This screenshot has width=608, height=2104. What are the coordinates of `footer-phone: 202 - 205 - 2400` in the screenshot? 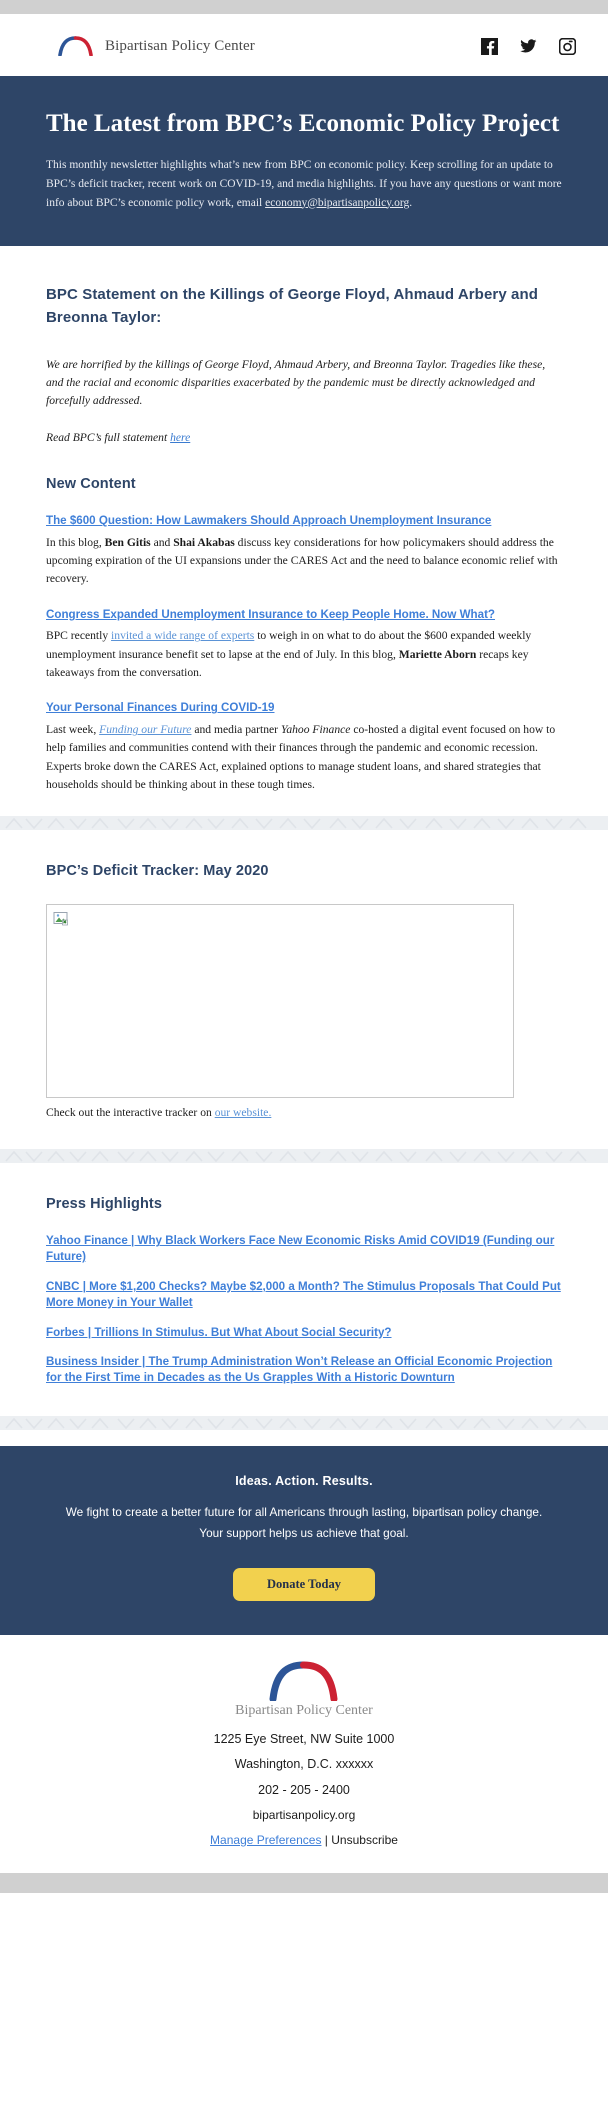 It's located at (304, 1789).